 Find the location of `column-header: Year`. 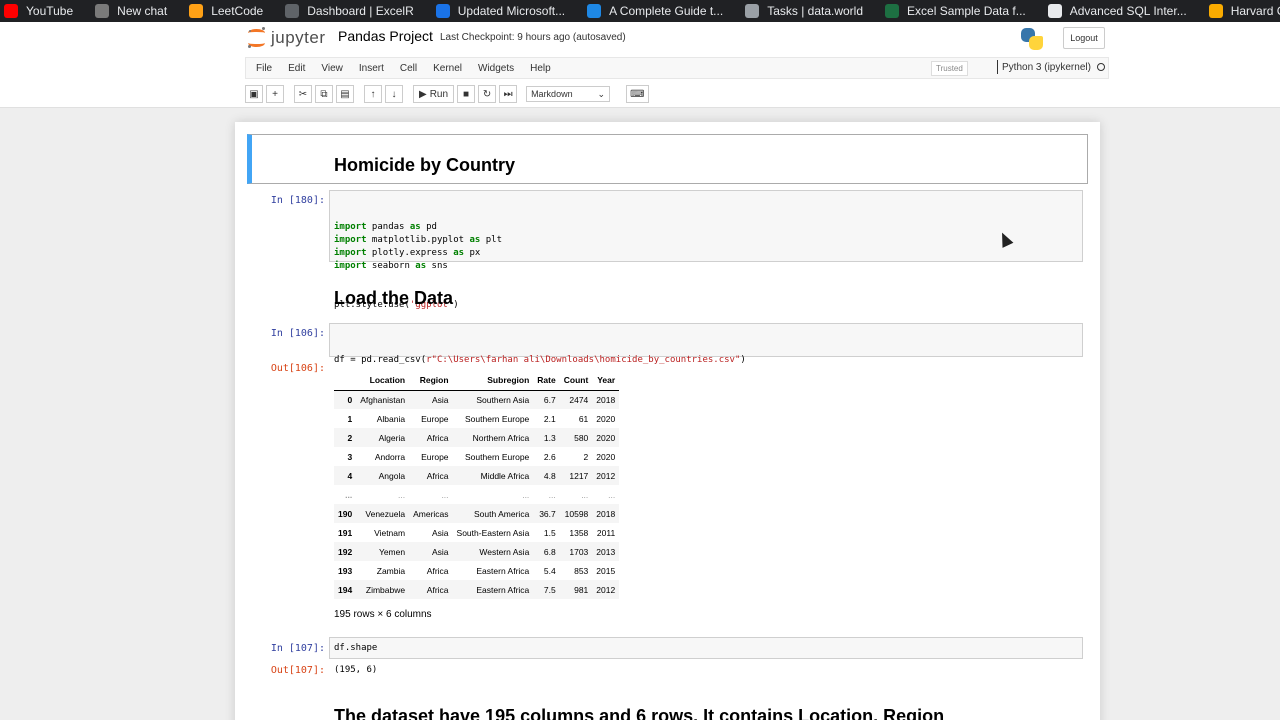

column-header: Year is located at coordinates (606, 381).